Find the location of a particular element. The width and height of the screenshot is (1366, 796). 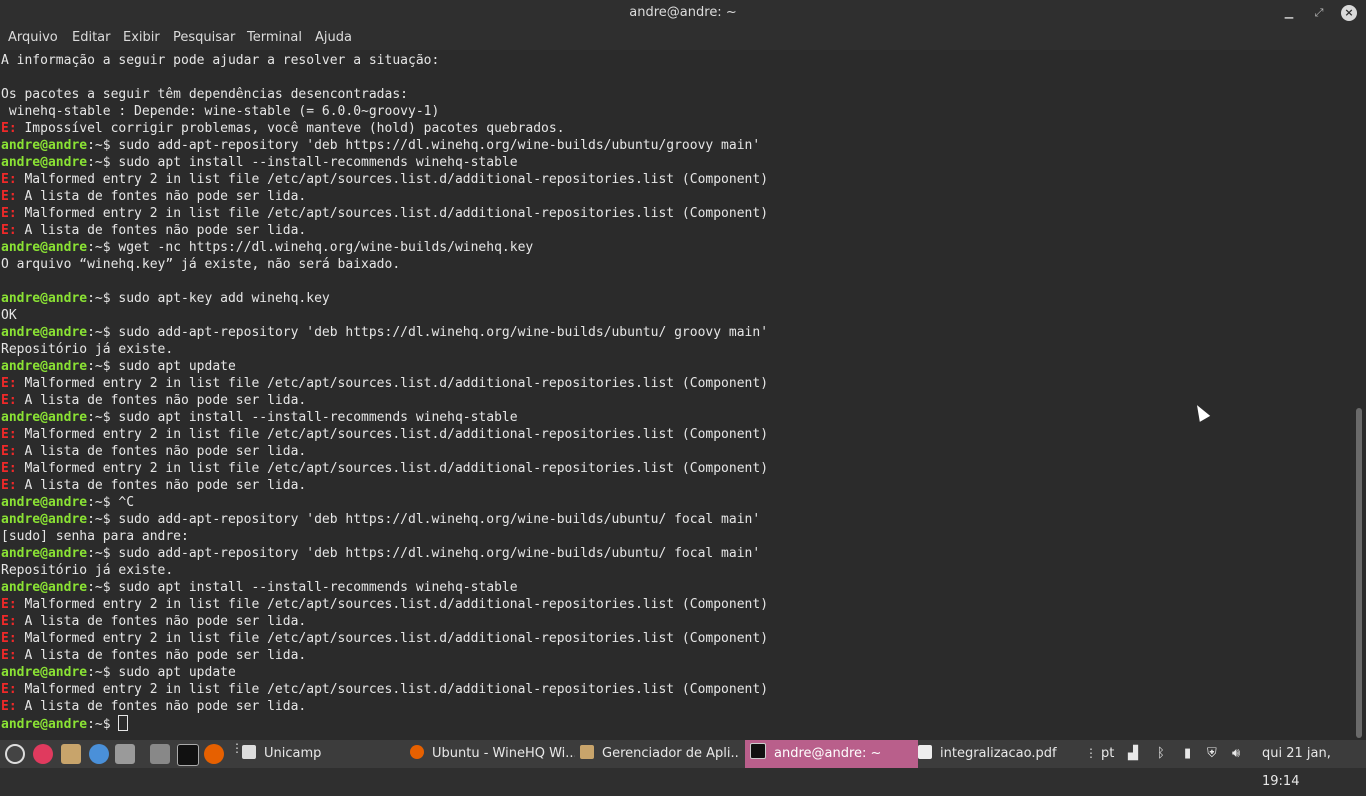

bluetooth-icon: ᛒ is located at coordinates (1165, 754).